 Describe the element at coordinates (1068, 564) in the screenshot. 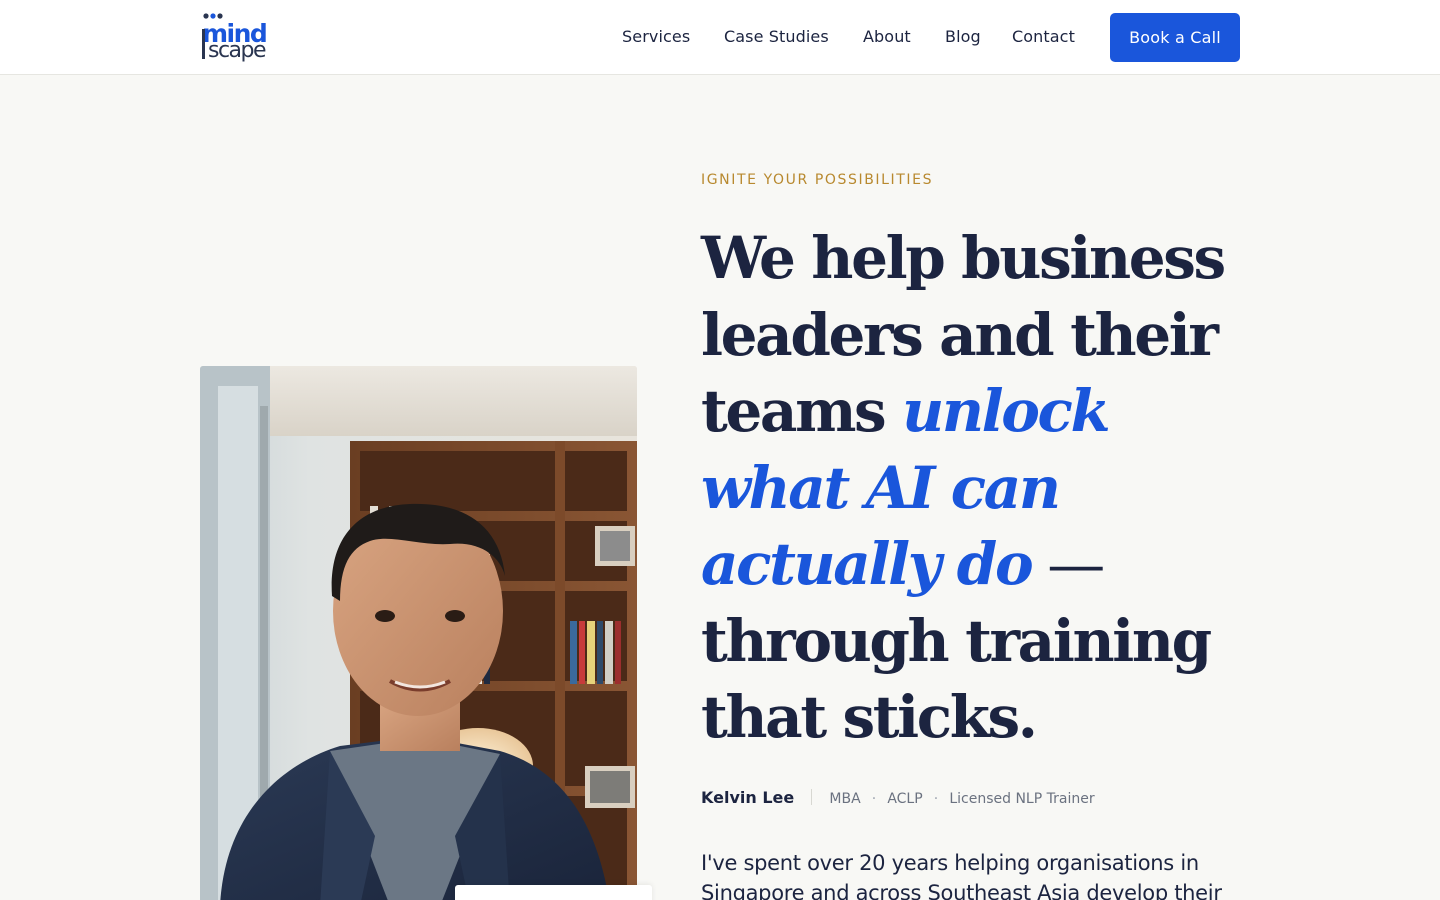

I see `headline-dash: —` at that location.